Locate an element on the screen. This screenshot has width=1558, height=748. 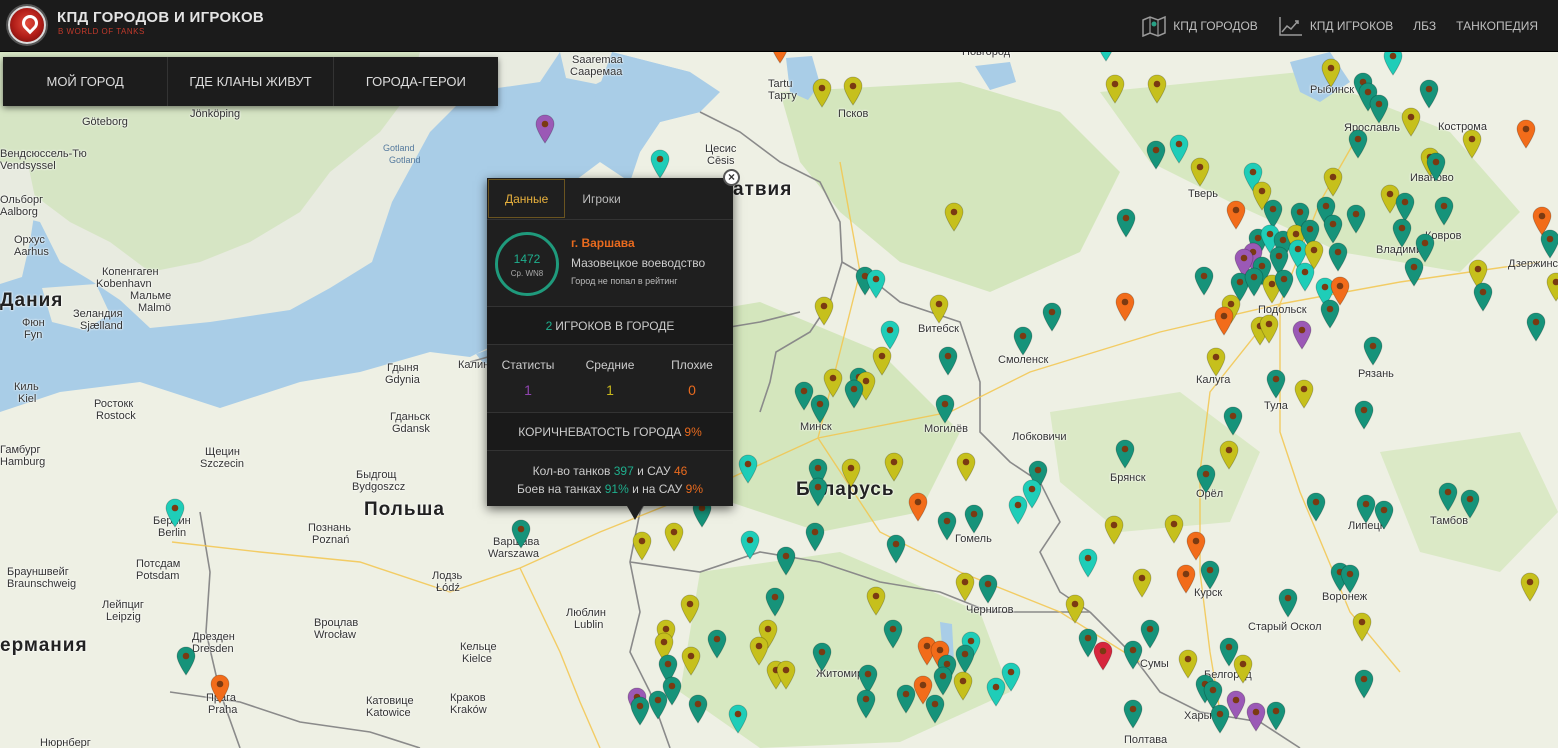
tab-players: Игроки is located at coordinates (601, 198).